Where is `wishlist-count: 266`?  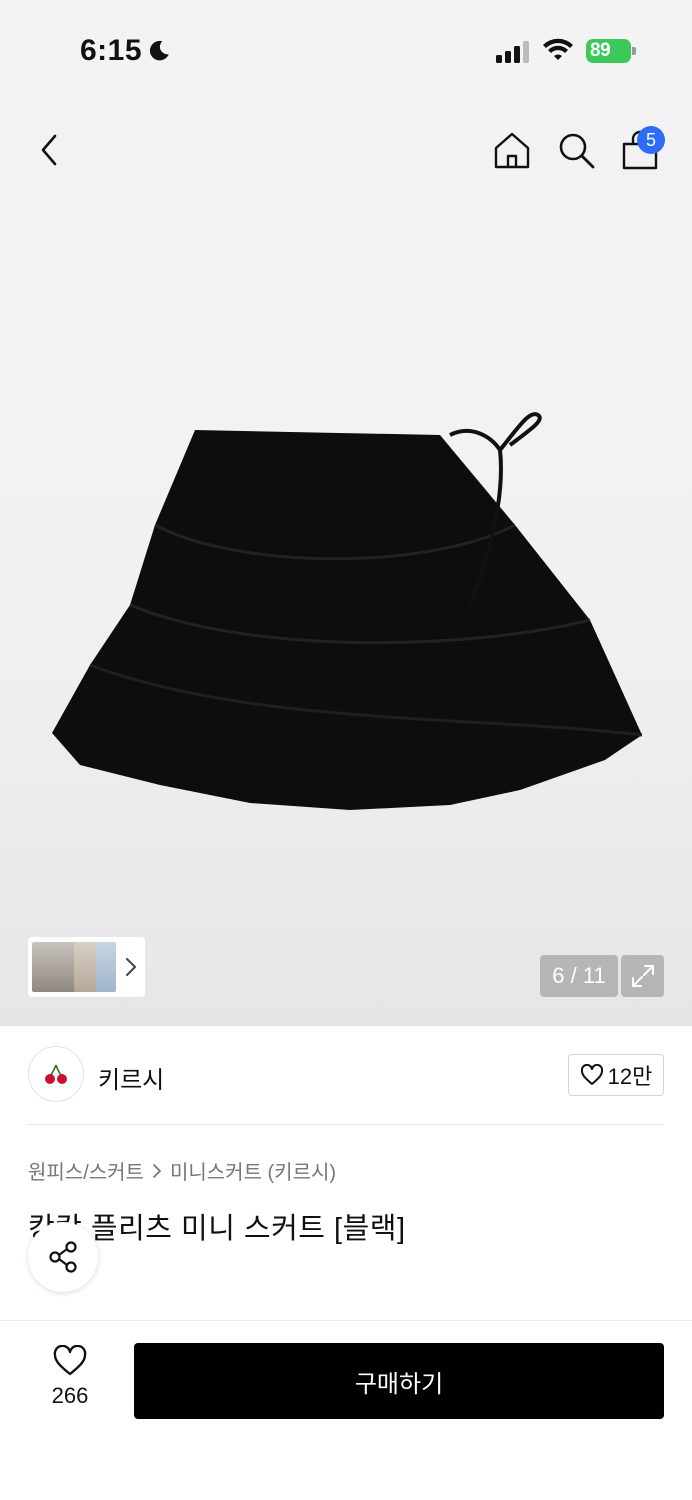
wishlist-count: 266 is located at coordinates (70, 1395).